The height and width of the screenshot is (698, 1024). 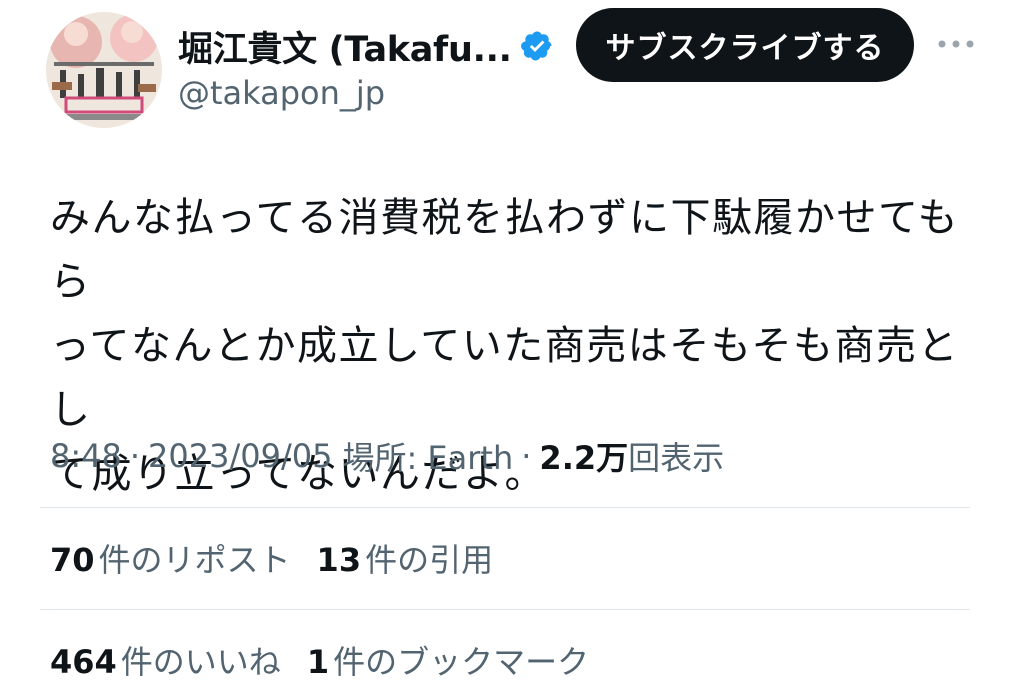 What do you see at coordinates (428, 458) in the screenshot?
I see `tweet-location: 場所: Earth` at bounding box center [428, 458].